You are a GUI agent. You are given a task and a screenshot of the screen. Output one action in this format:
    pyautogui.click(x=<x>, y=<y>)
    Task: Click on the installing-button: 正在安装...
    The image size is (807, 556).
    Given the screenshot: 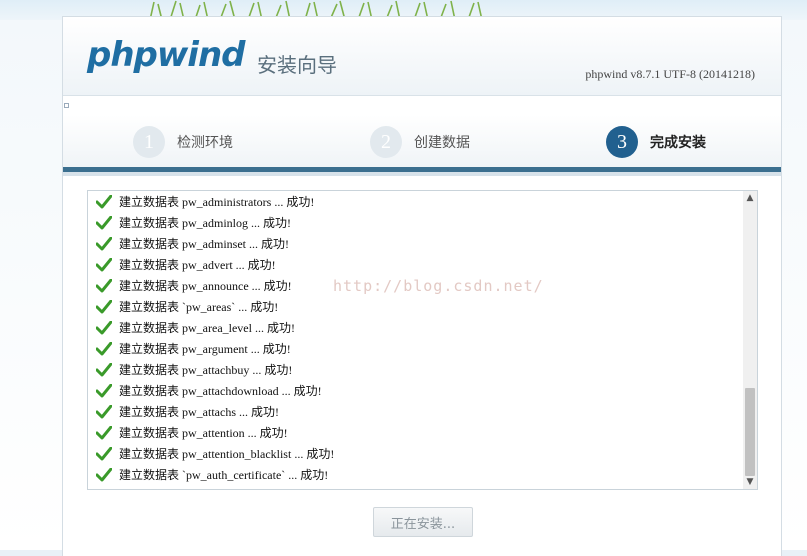 What is the action you would take?
    pyautogui.click(x=423, y=522)
    